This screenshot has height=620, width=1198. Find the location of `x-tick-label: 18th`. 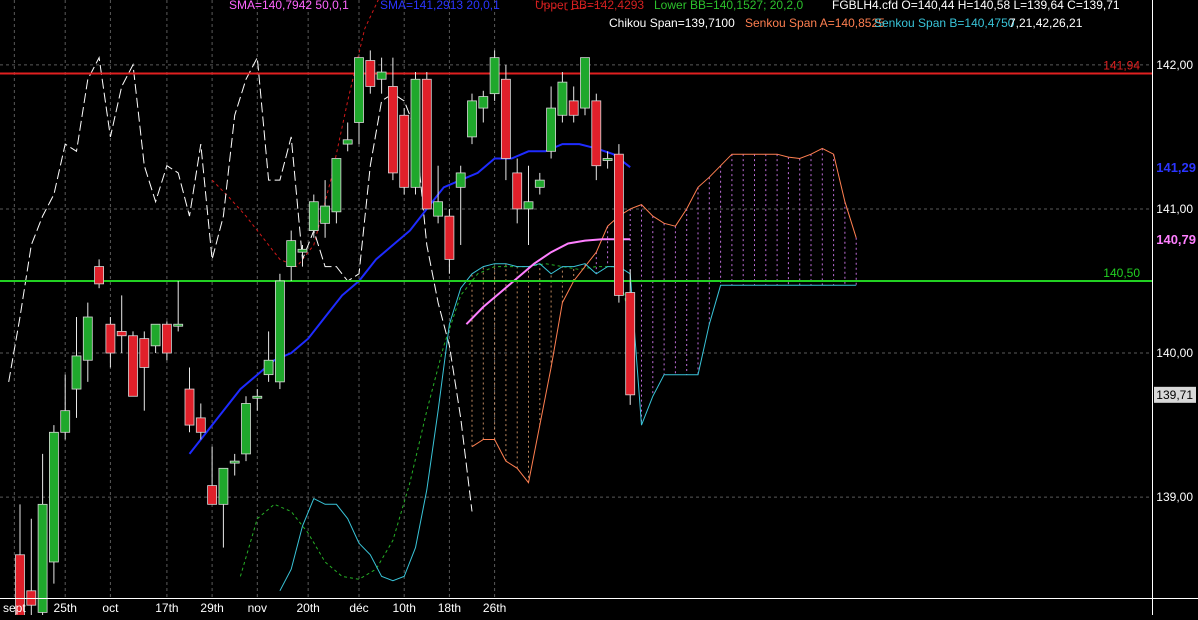

x-tick-label: 18th is located at coordinates (449, 608).